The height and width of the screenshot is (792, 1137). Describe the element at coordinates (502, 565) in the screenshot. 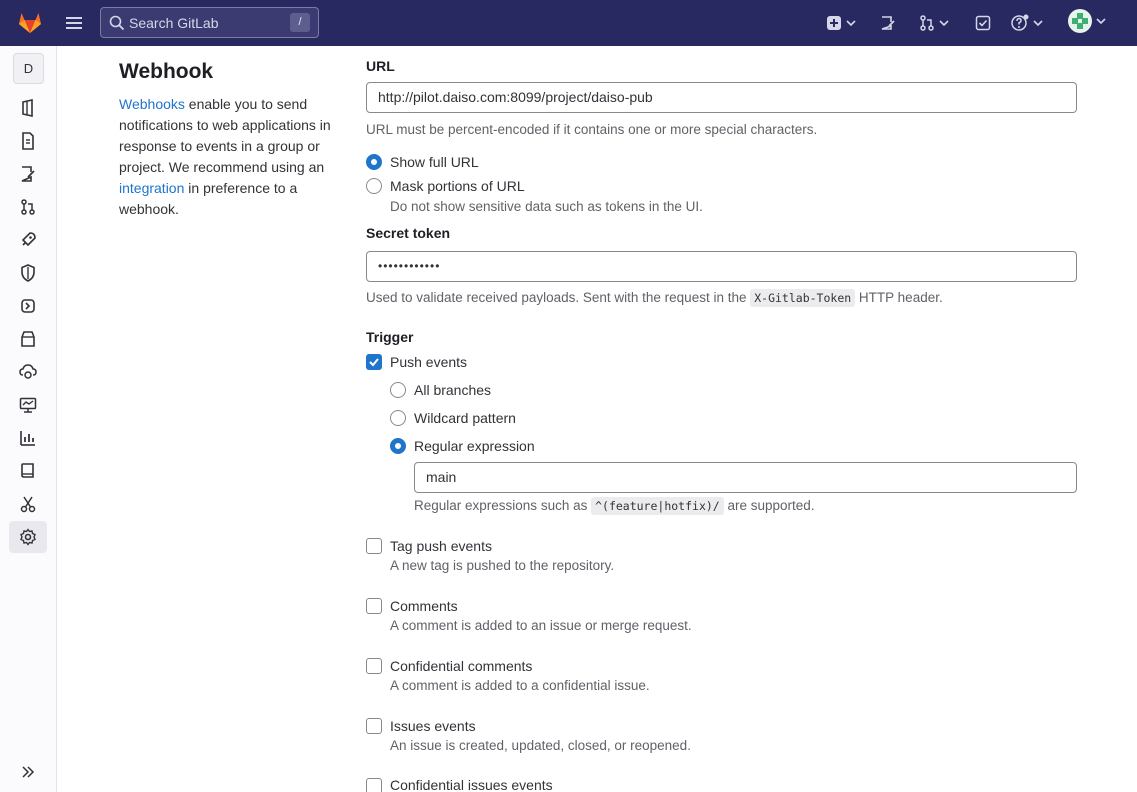

I see `event-description: A new tag is pushed to the repository.` at that location.